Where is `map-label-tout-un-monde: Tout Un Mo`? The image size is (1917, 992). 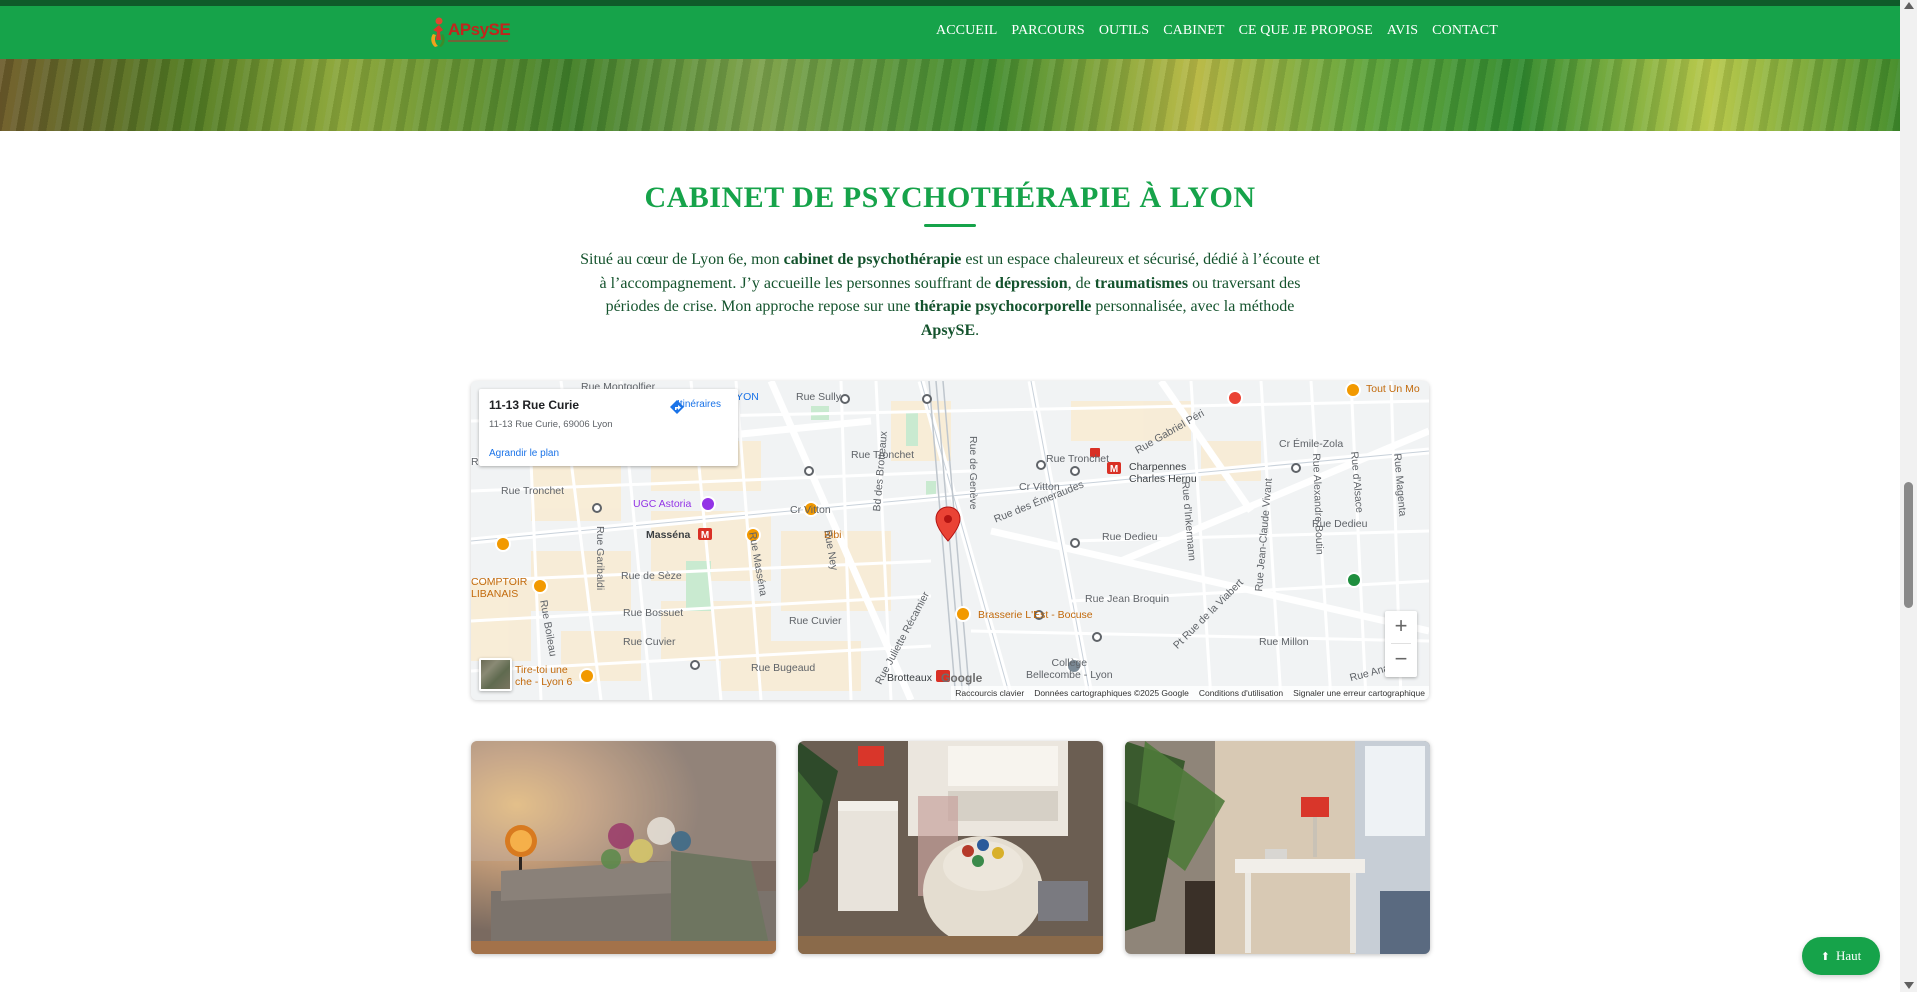 map-label-tout-un-monde: Tout Un Mo is located at coordinates (1393, 389).